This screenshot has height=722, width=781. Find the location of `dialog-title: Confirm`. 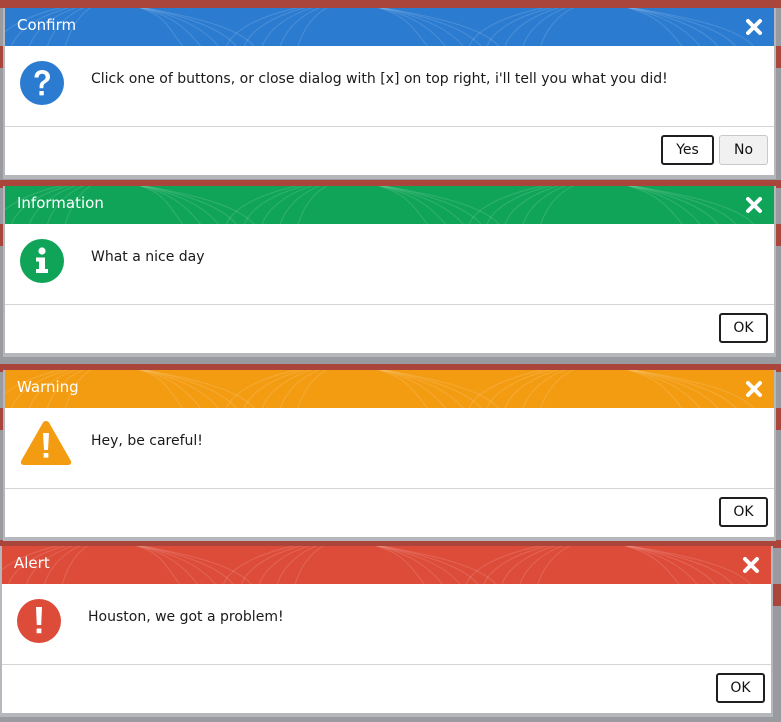

dialog-title: Confirm is located at coordinates (47, 25).